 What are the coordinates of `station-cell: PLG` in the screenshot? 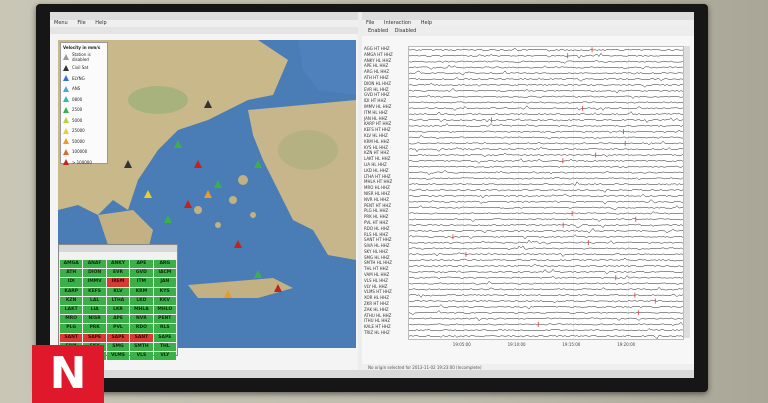 It's located at (71, 328).